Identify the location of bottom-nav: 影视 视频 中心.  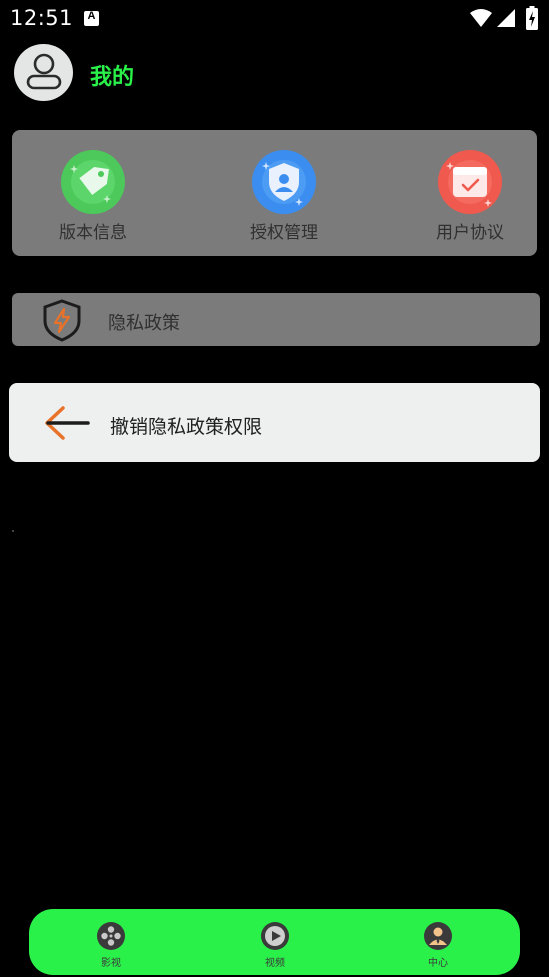
(274, 942).